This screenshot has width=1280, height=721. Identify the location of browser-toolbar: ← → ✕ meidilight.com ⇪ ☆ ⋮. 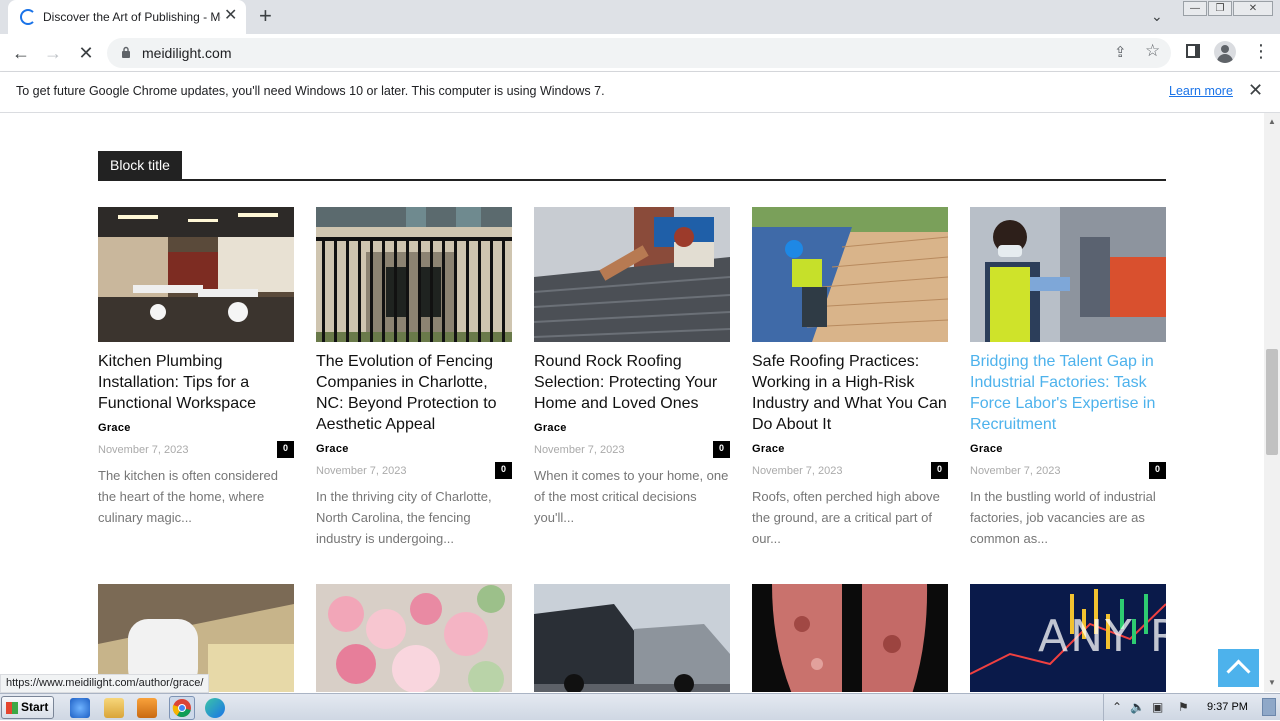
(640, 53).